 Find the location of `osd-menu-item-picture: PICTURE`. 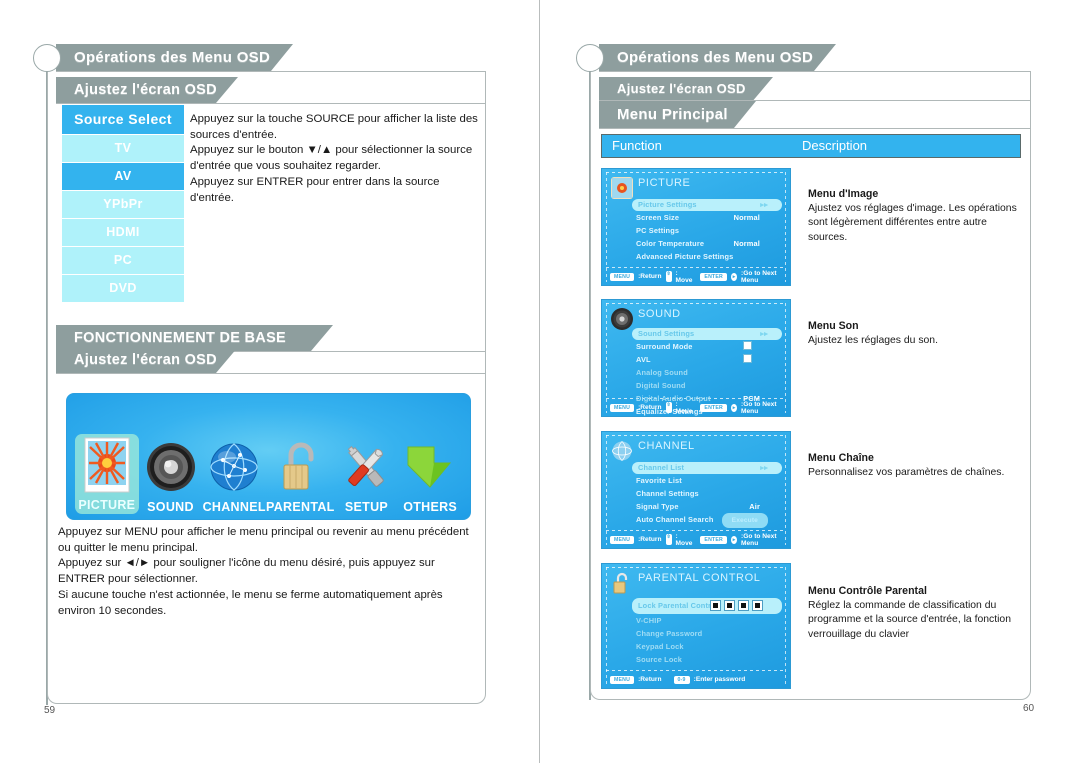

osd-menu-item-picture: PICTURE is located at coordinates (107, 474).